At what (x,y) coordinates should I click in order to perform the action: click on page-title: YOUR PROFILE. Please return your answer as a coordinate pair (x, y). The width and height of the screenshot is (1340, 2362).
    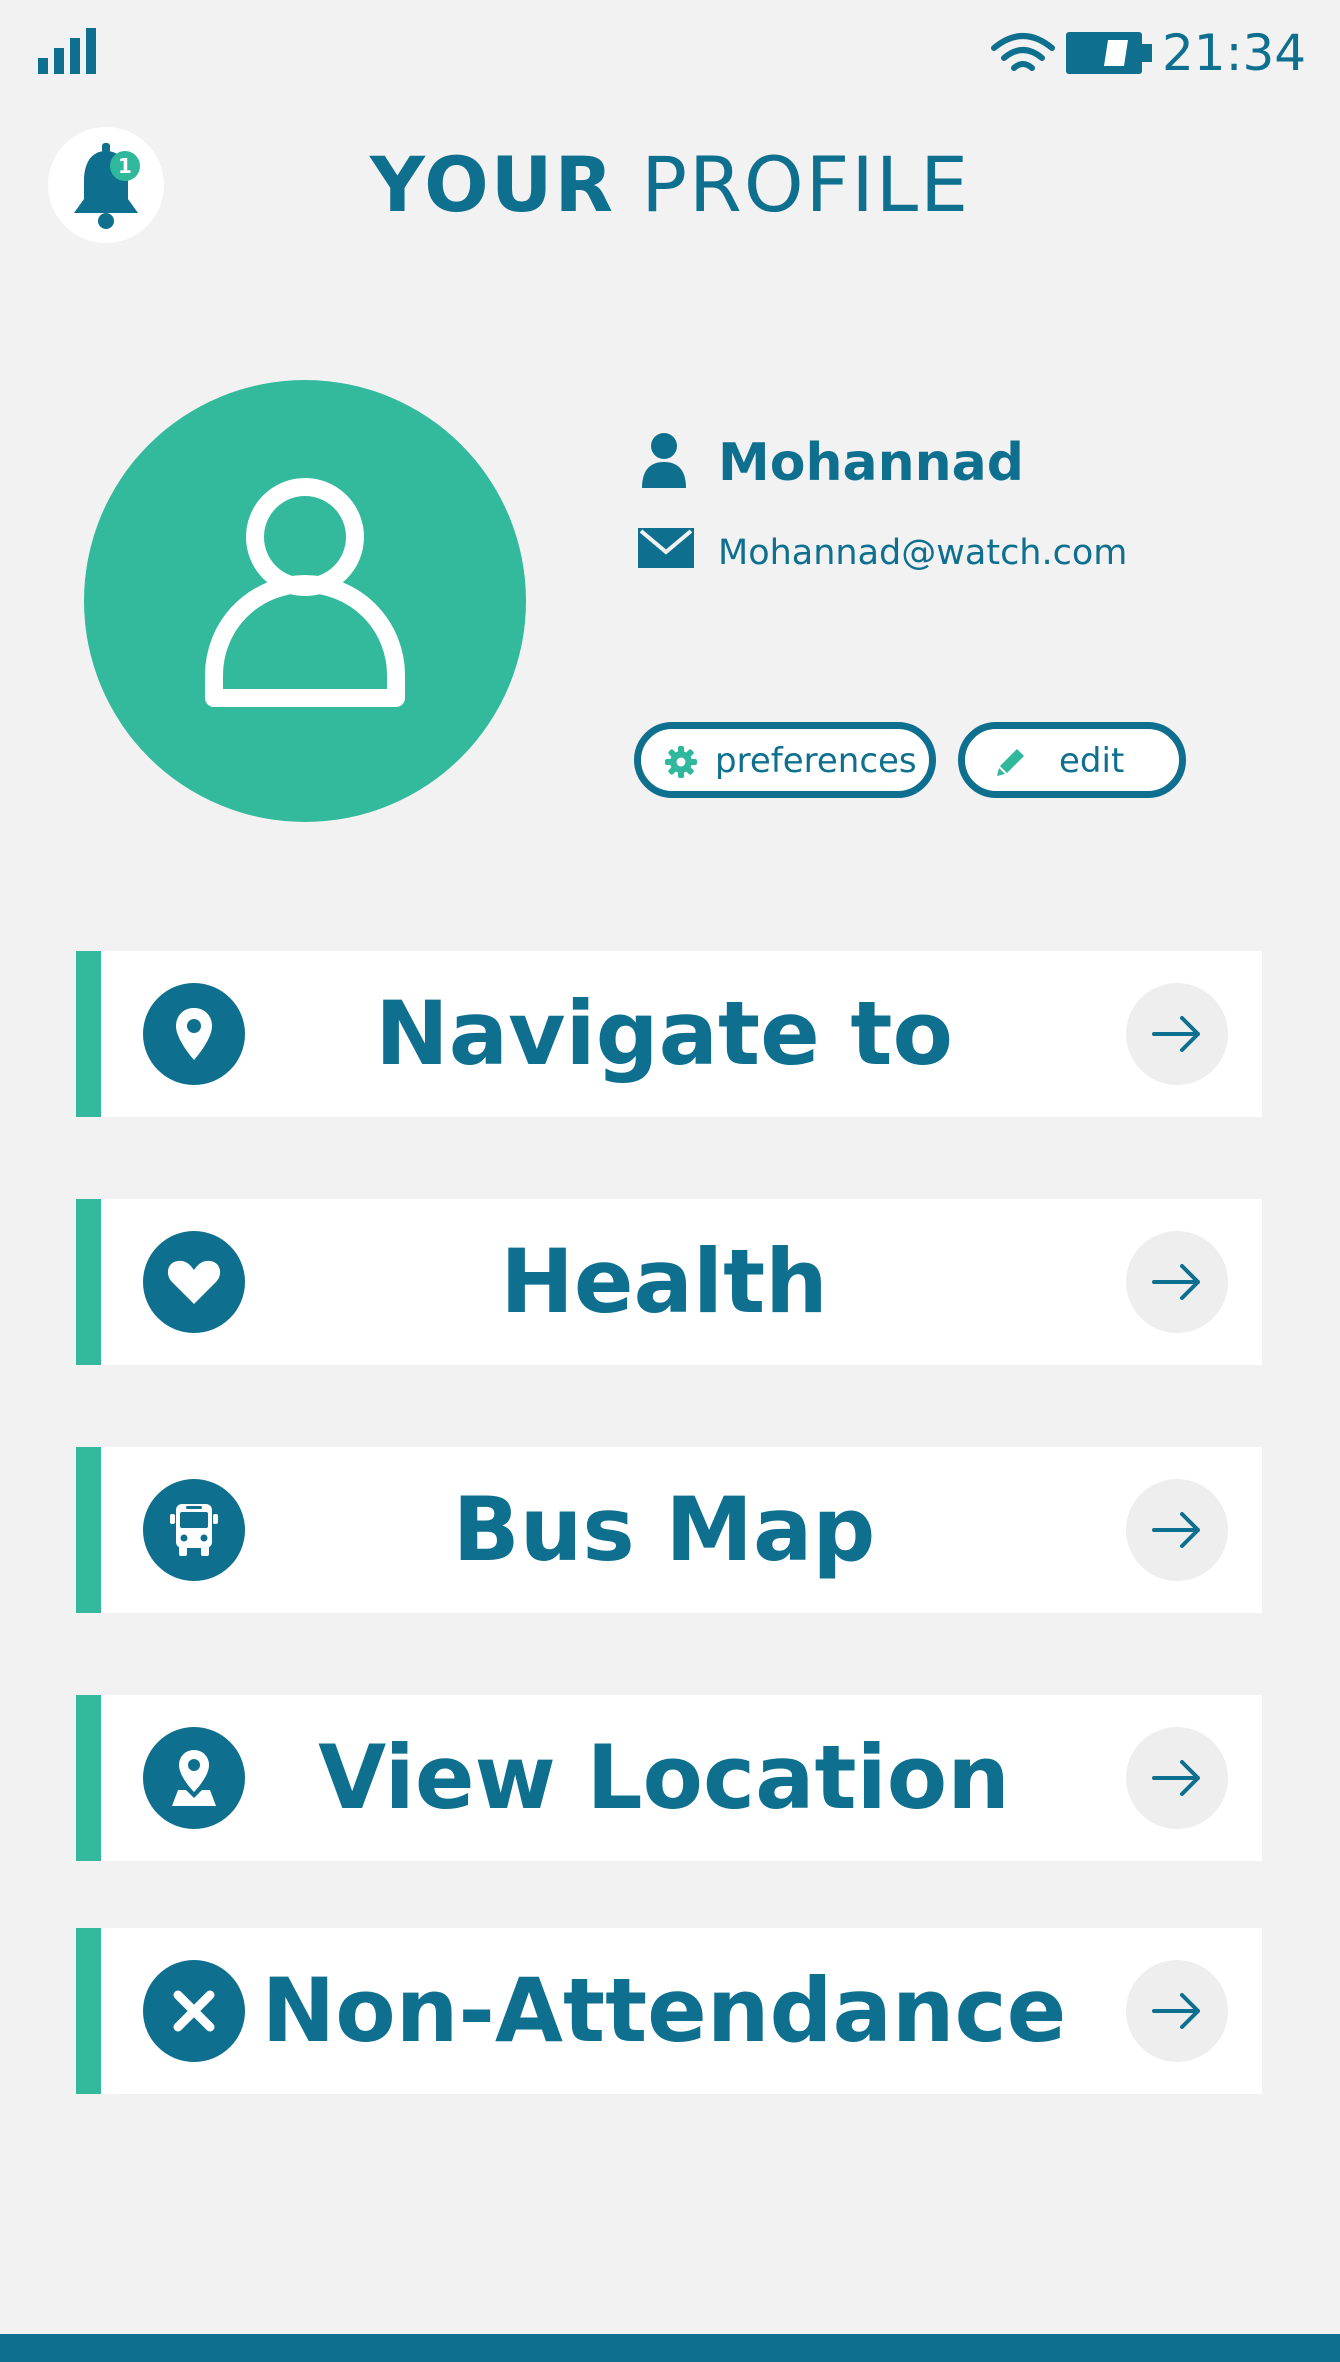
    Looking at the image, I should click on (670, 185).